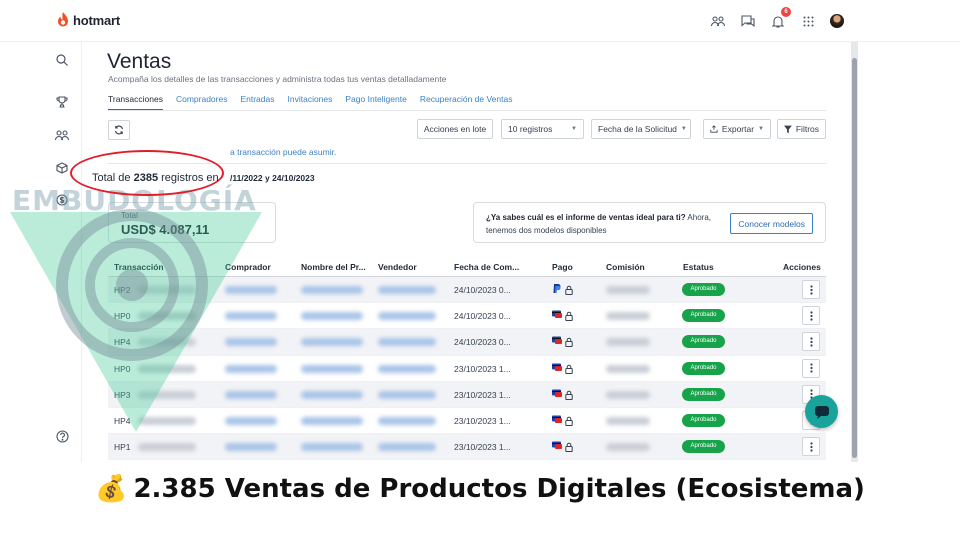 The height and width of the screenshot is (540, 960). What do you see at coordinates (466, 102) in the screenshot?
I see `tab-recuperacion-ventas: Recuperación de Ventas` at bounding box center [466, 102].